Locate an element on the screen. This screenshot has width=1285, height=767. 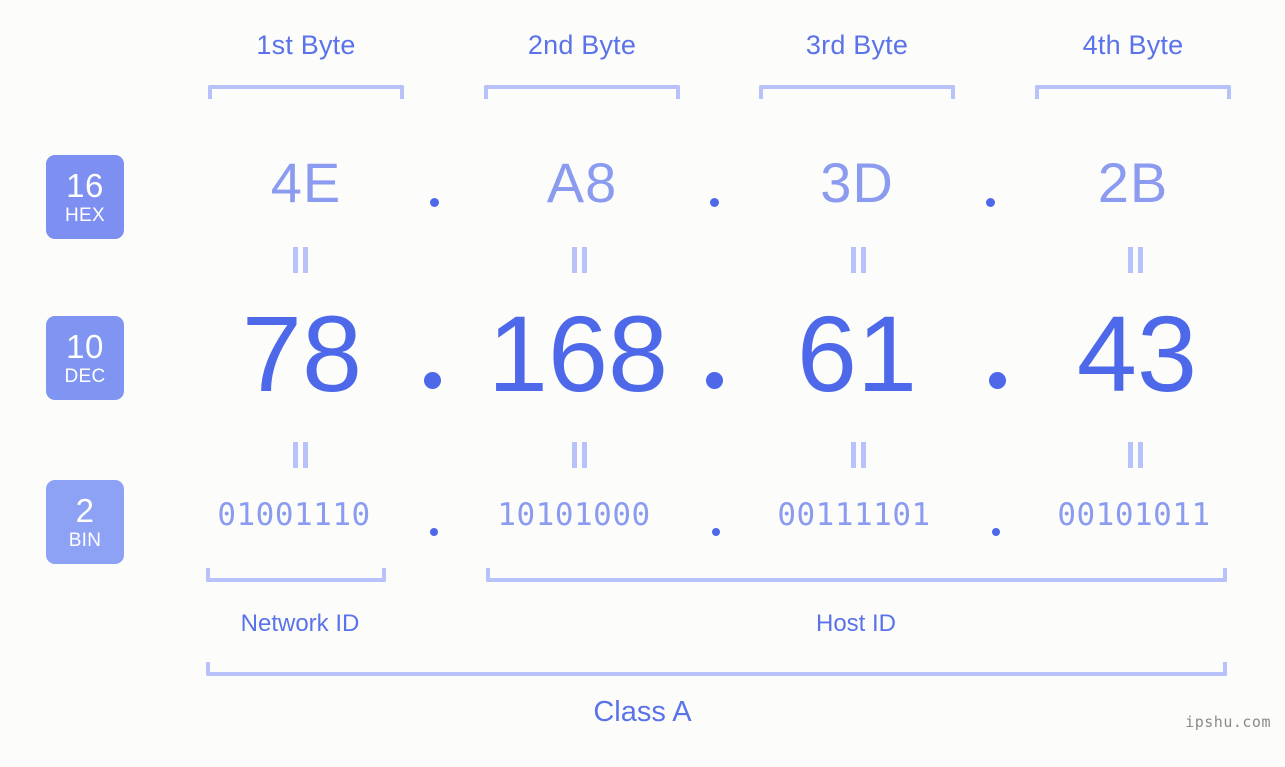
hex-octet-1-value: 4E is located at coordinates (306, 182).